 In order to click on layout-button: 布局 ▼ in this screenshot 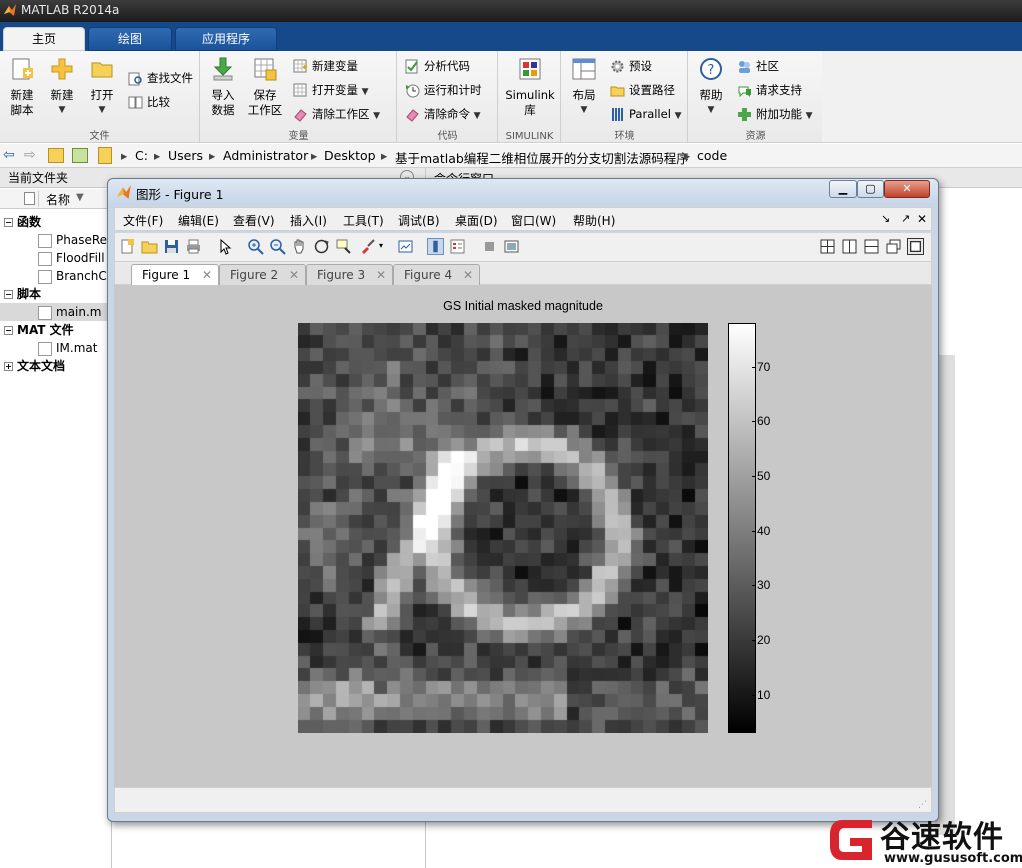, I will do `click(584, 87)`.